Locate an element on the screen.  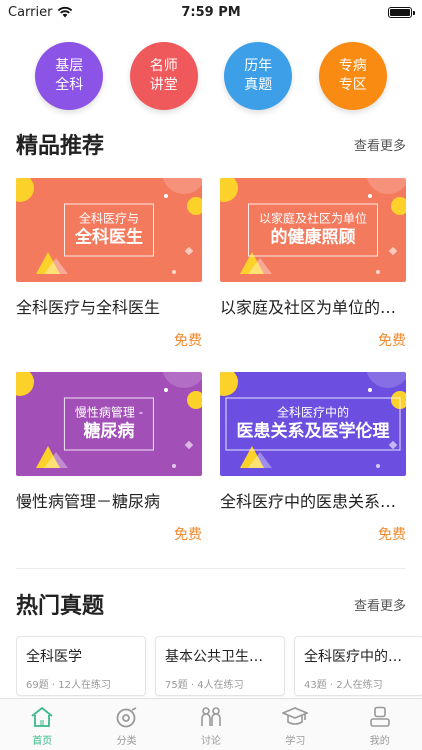
category-row: 基层全科 名师讲堂 历年真题 专病专区 is located at coordinates (211, 76).